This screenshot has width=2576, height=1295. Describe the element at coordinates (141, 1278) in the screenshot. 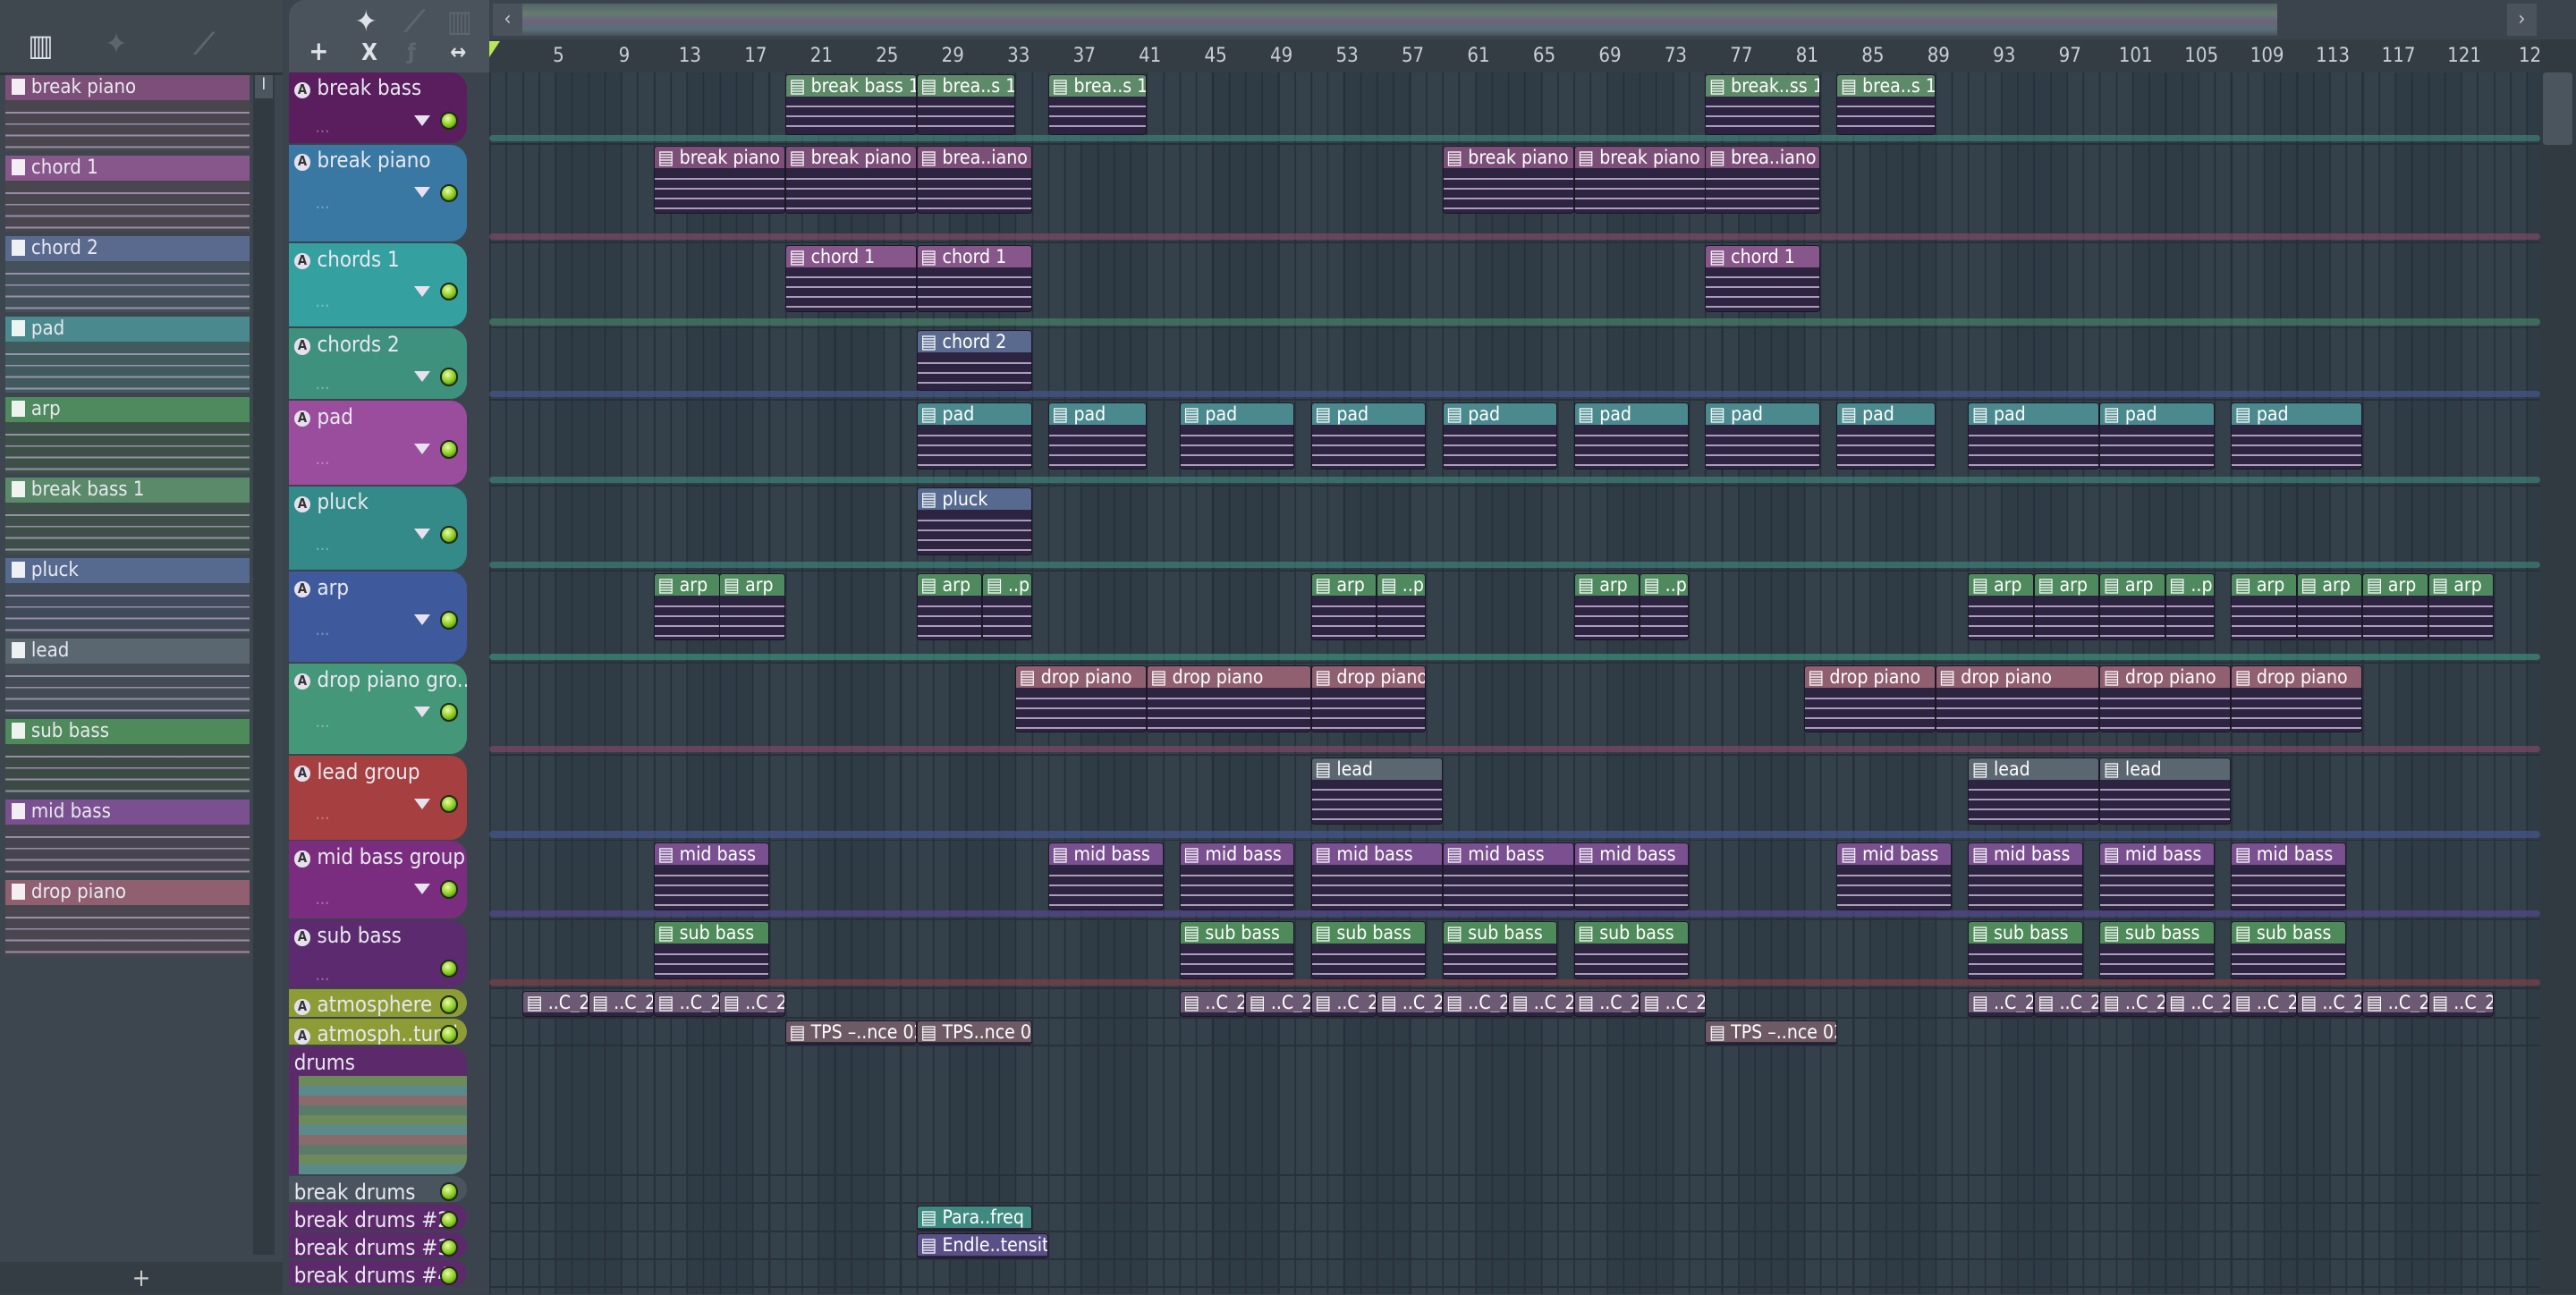

I see `add-pattern-button: +` at that location.